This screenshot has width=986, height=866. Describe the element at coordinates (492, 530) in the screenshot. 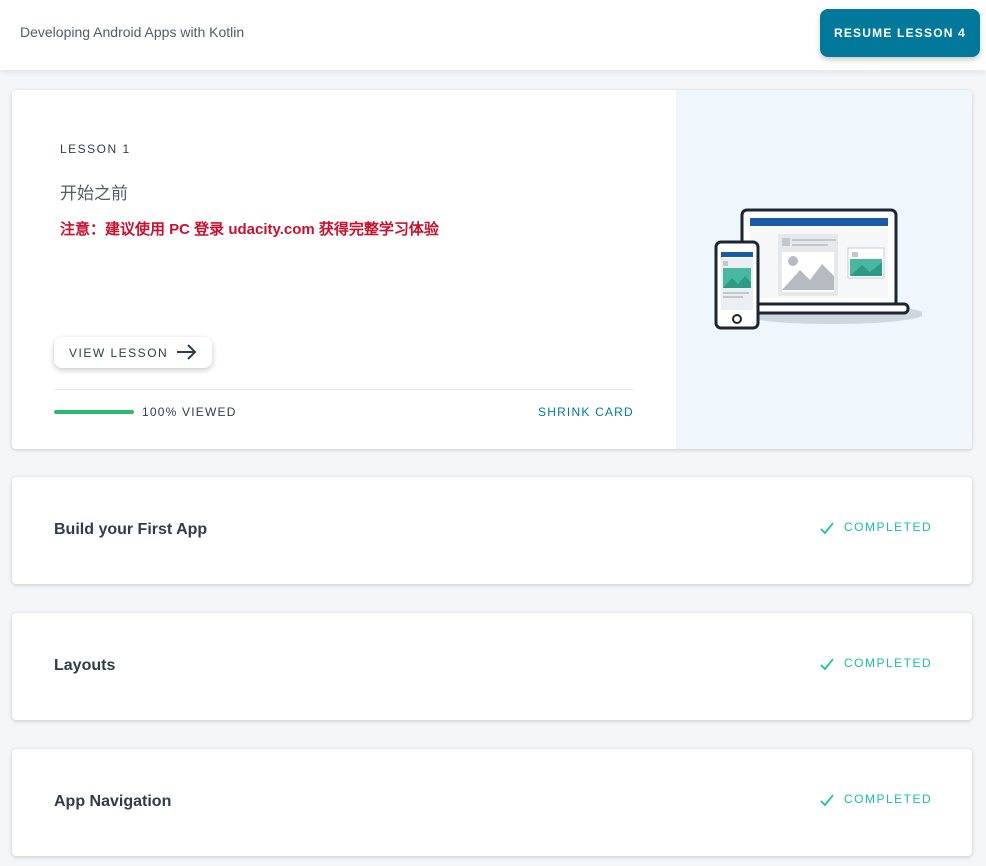

I see `lesson-card: Build your First App COMPLETED` at that location.